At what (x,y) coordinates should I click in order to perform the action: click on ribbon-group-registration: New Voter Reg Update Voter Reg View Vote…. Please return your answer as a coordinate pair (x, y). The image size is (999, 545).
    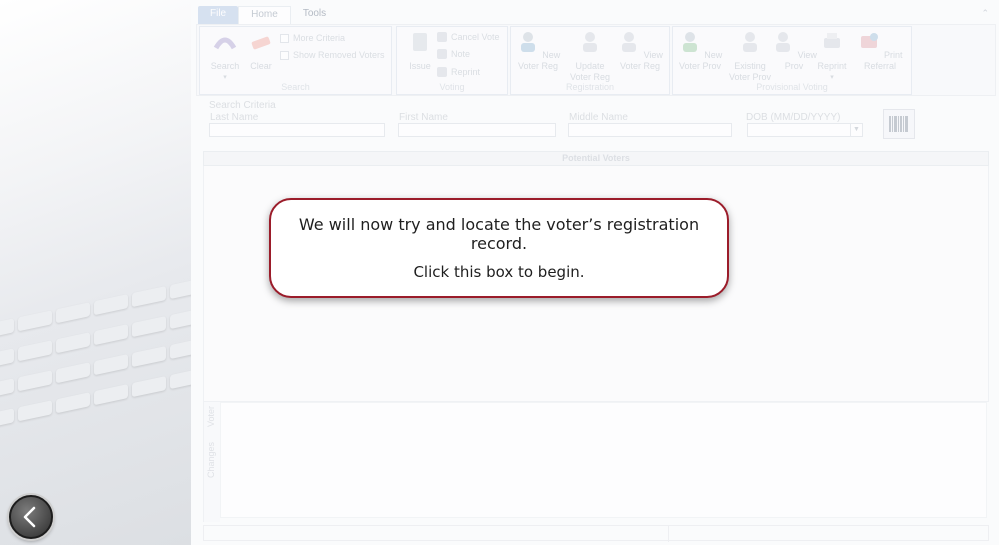
    Looking at the image, I should click on (590, 60).